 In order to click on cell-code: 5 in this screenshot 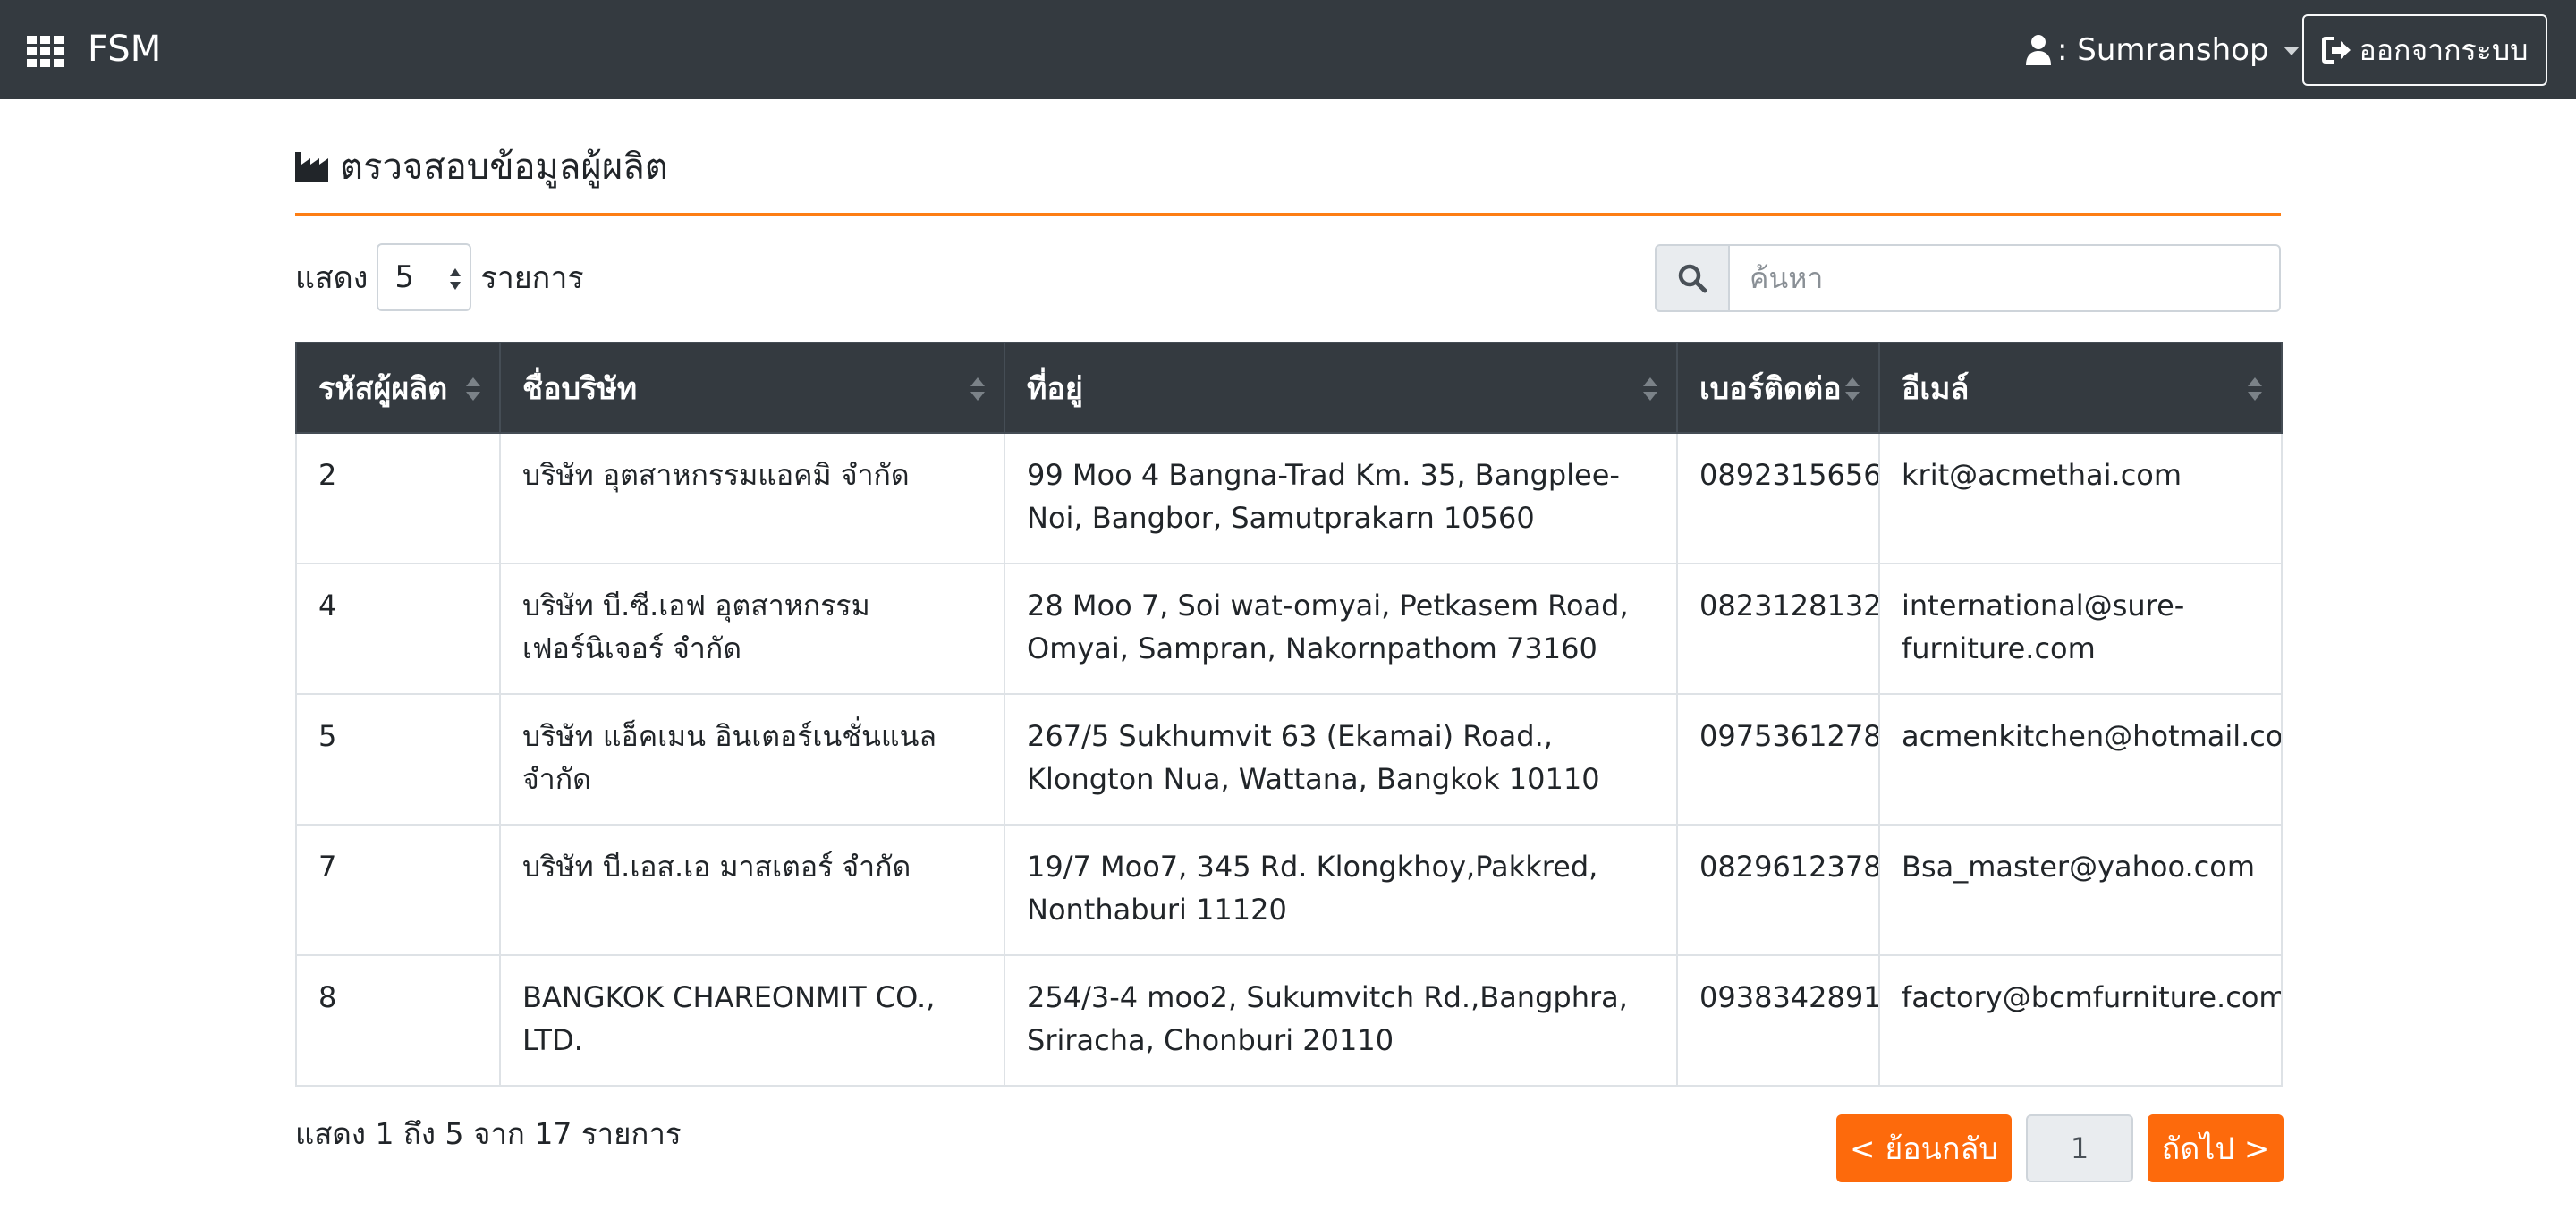, I will do `click(398, 759)`.